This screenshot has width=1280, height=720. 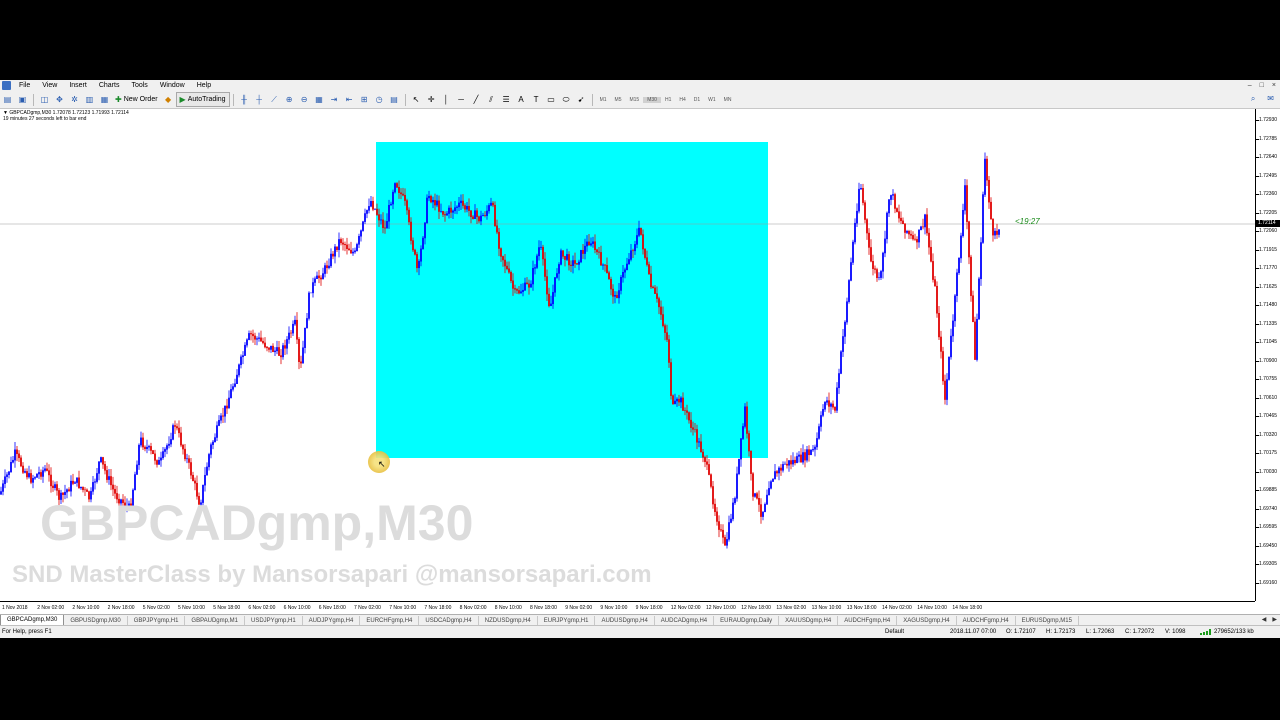 What do you see at coordinates (1268, 527) in the screenshot?
I see `price-label: 1.69595` at bounding box center [1268, 527].